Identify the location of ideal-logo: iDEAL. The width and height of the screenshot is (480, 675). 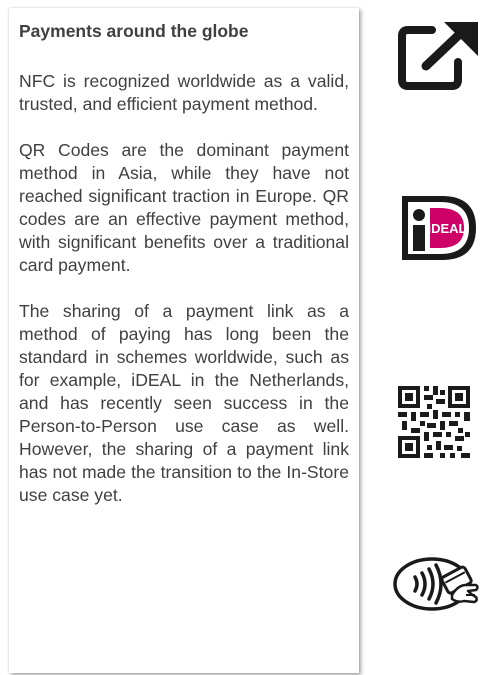
(439, 228).